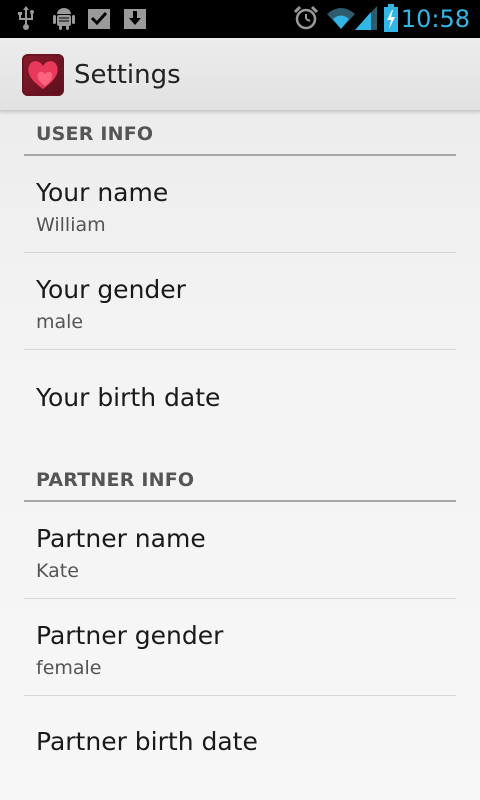  I want to click on pref-title: Partner name, so click(121, 538).